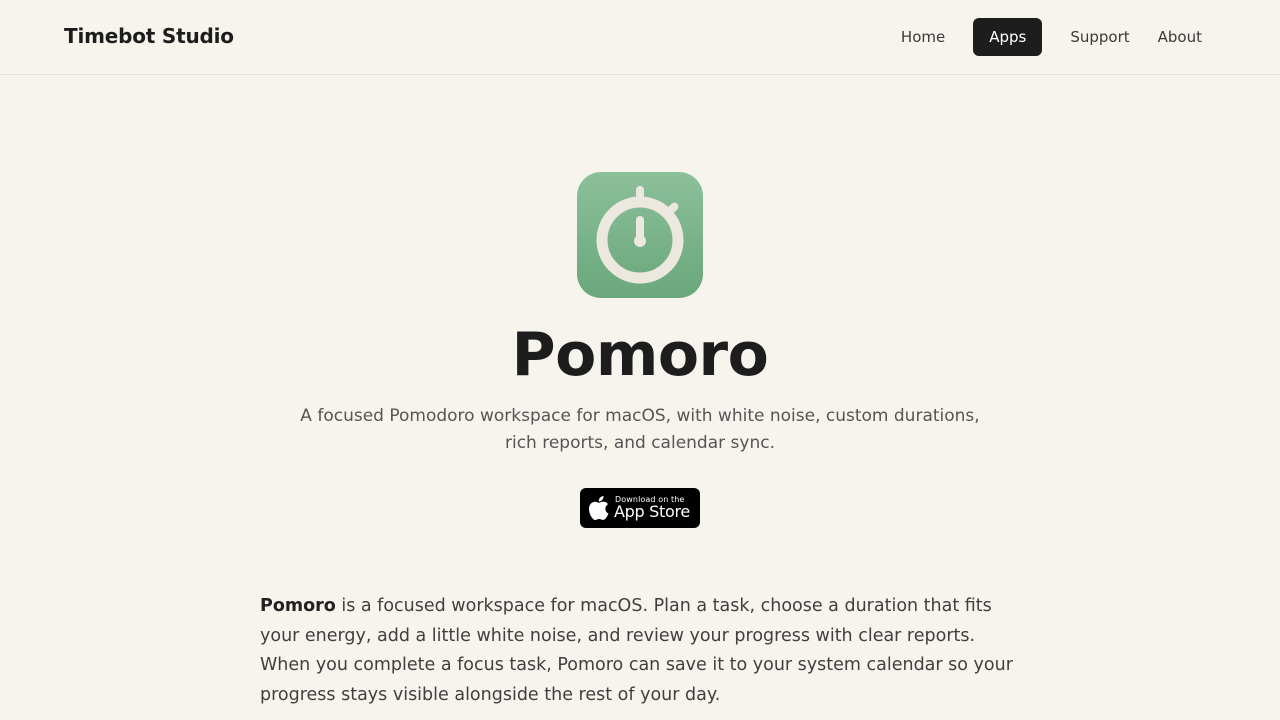  I want to click on nav-home-link: Home, so click(923, 37).